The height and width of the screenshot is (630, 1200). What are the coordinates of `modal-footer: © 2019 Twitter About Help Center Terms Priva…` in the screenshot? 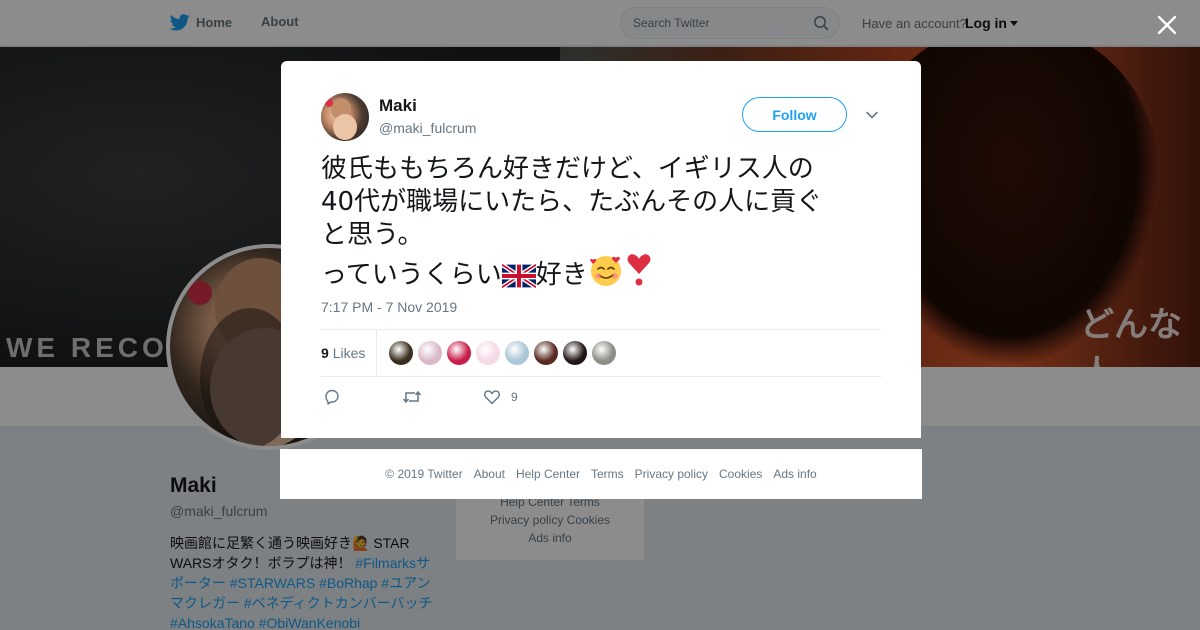 It's located at (601, 474).